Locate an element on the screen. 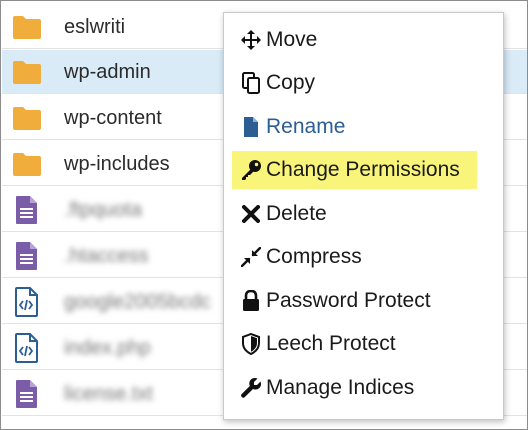 The width and height of the screenshot is (528, 430). file-icon is located at coordinates (251, 127).